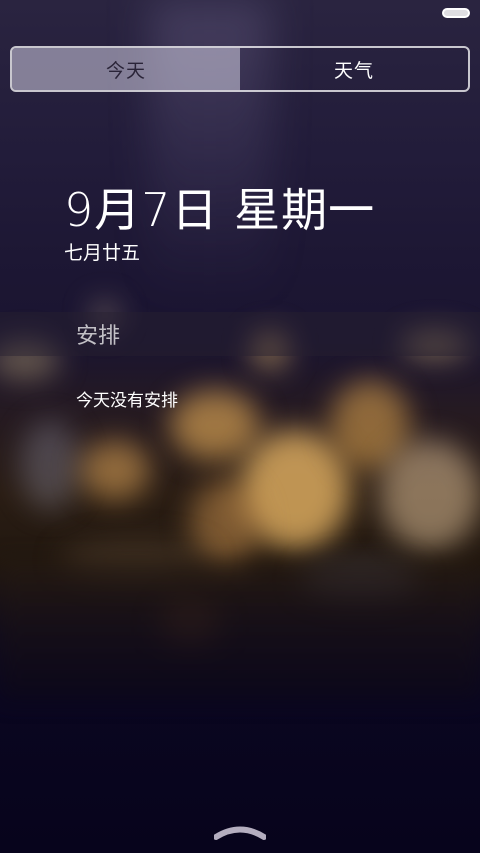  Describe the element at coordinates (98, 336) in the screenshot. I see `schedule-header-label: 安排` at that location.